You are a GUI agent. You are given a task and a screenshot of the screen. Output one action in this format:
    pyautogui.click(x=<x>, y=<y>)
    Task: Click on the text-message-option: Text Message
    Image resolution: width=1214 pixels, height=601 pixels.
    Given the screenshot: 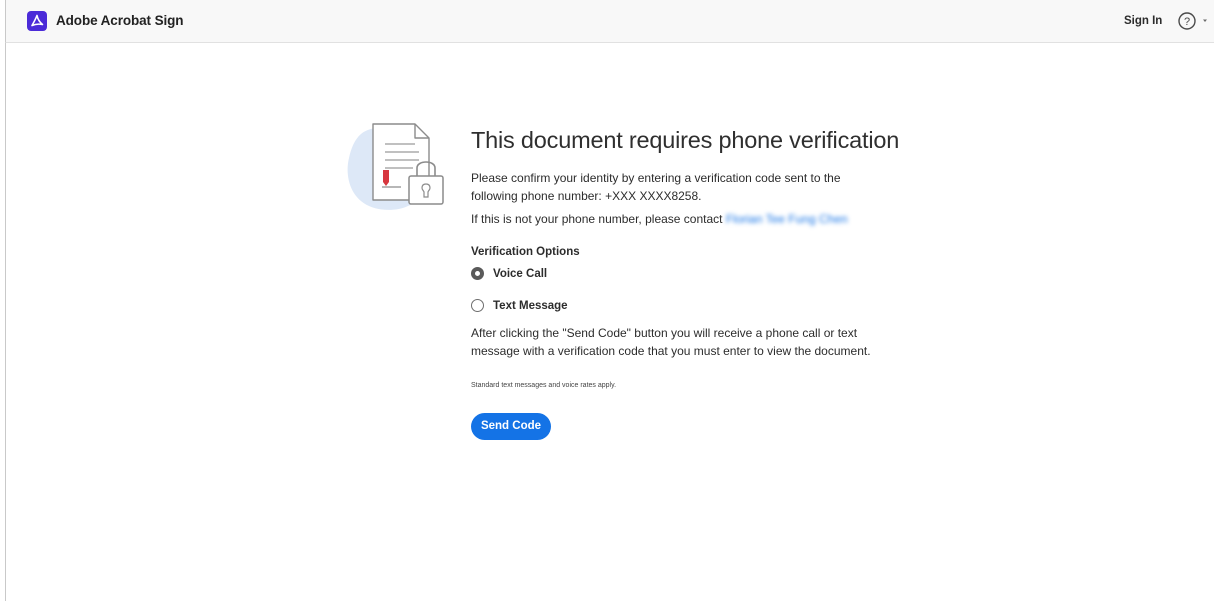 What is the action you would take?
    pyautogui.click(x=519, y=305)
    